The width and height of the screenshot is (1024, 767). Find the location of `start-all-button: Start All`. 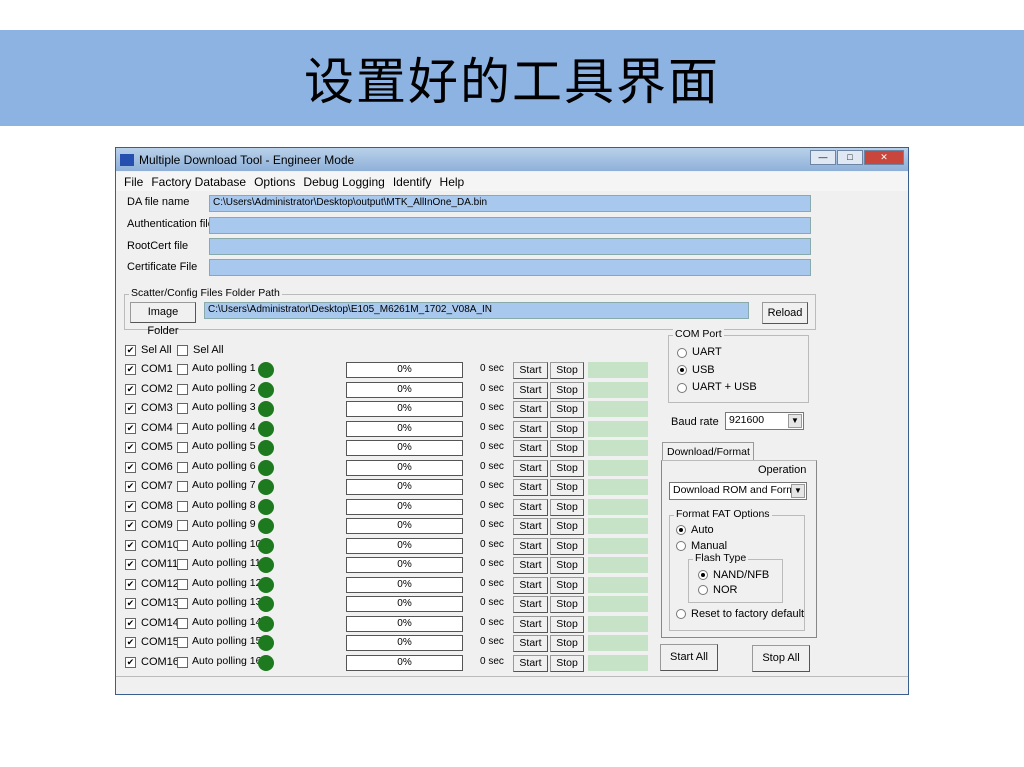

start-all-button: Start All is located at coordinates (689, 657).